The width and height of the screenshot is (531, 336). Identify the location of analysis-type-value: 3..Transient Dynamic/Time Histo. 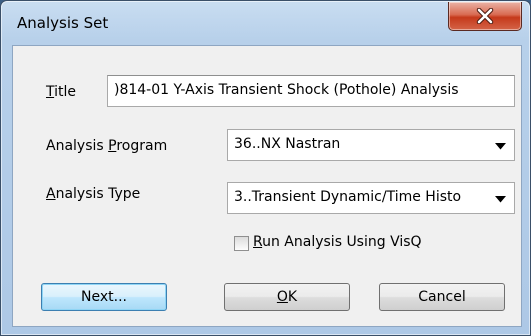
(348, 197).